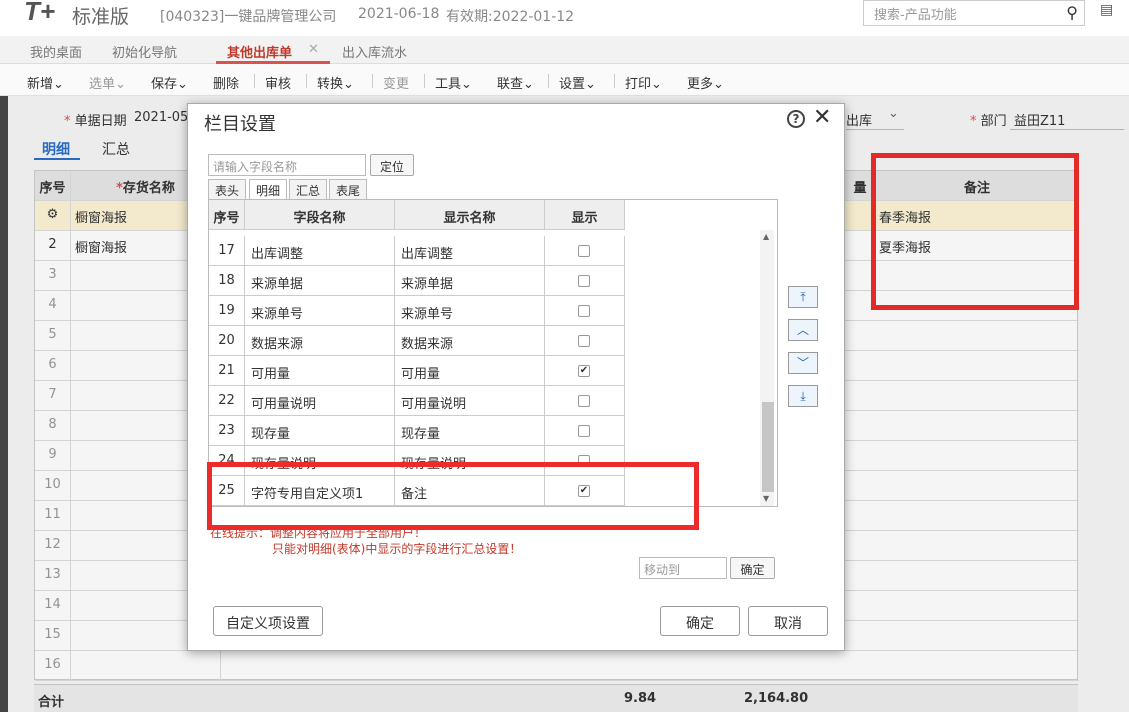 The width and height of the screenshot is (1129, 712). I want to click on row-seq: 18, so click(227, 281).